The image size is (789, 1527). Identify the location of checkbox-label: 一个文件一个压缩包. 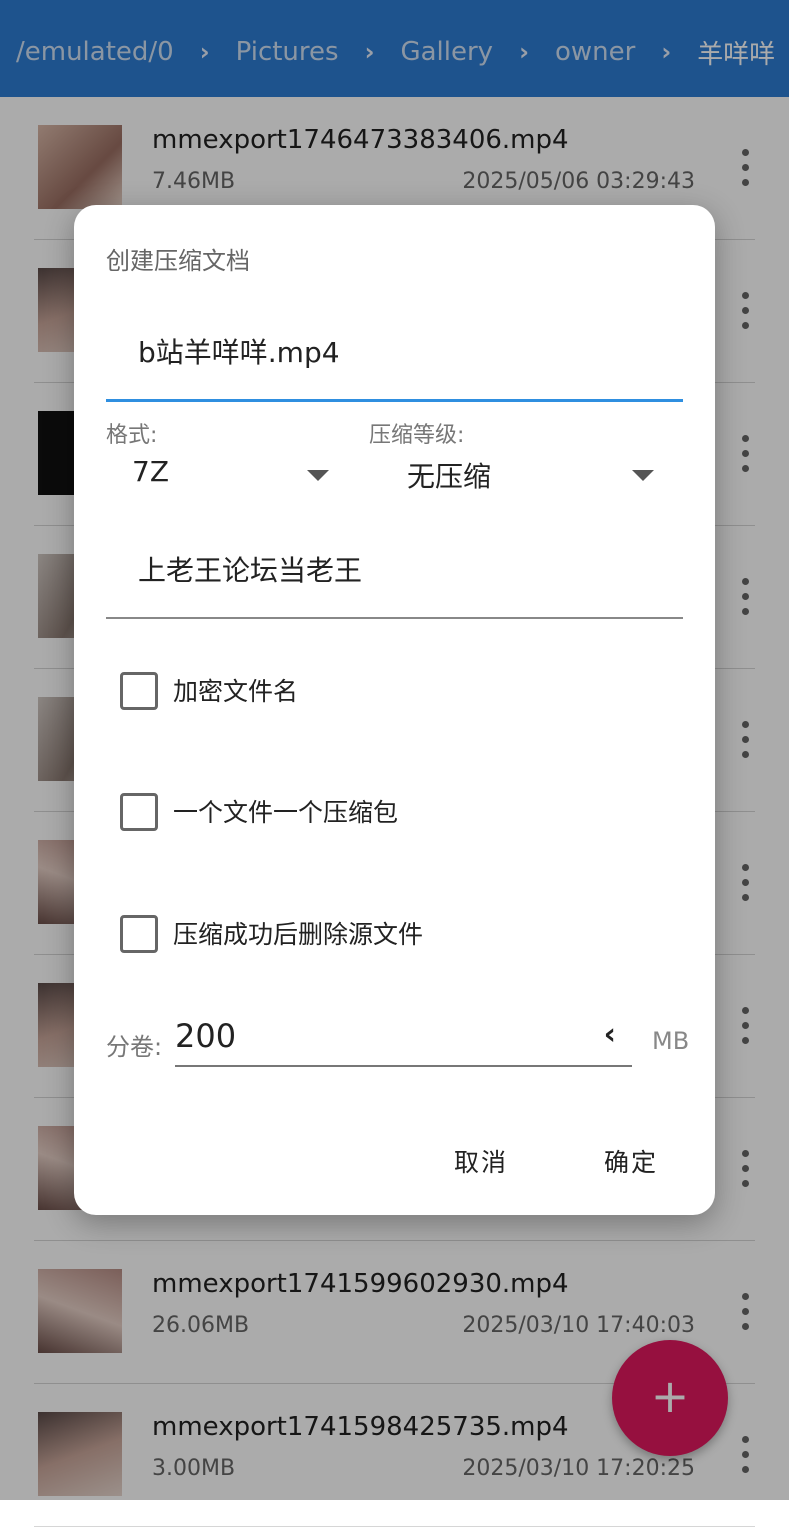
(286, 812).